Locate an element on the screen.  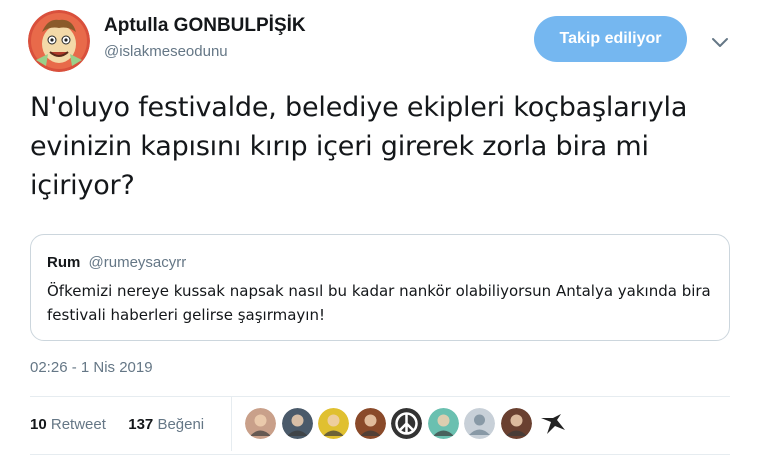
author-handle: @islakmeseodunu is located at coordinates (205, 52).